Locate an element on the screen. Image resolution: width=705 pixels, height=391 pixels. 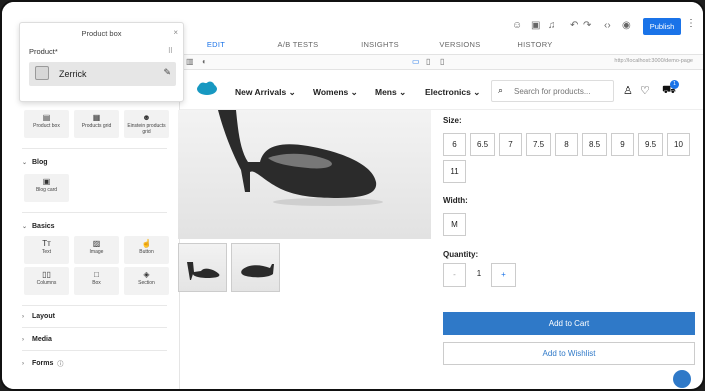
component-box: □ Box is located at coordinates (96, 281).